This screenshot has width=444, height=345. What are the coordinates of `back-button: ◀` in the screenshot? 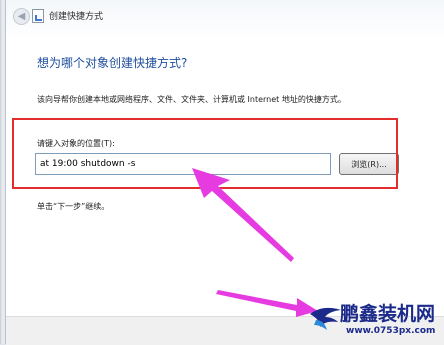 It's located at (21, 16).